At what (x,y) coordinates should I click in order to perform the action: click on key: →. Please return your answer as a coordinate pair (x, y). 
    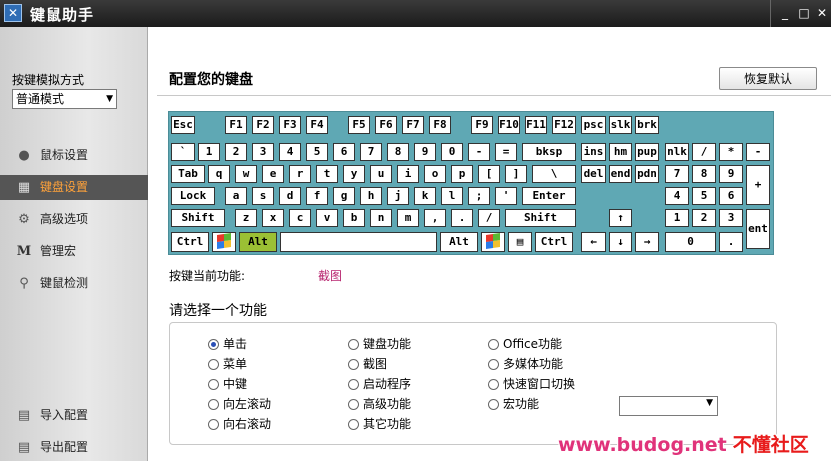
    Looking at the image, I should click on (647, 242).